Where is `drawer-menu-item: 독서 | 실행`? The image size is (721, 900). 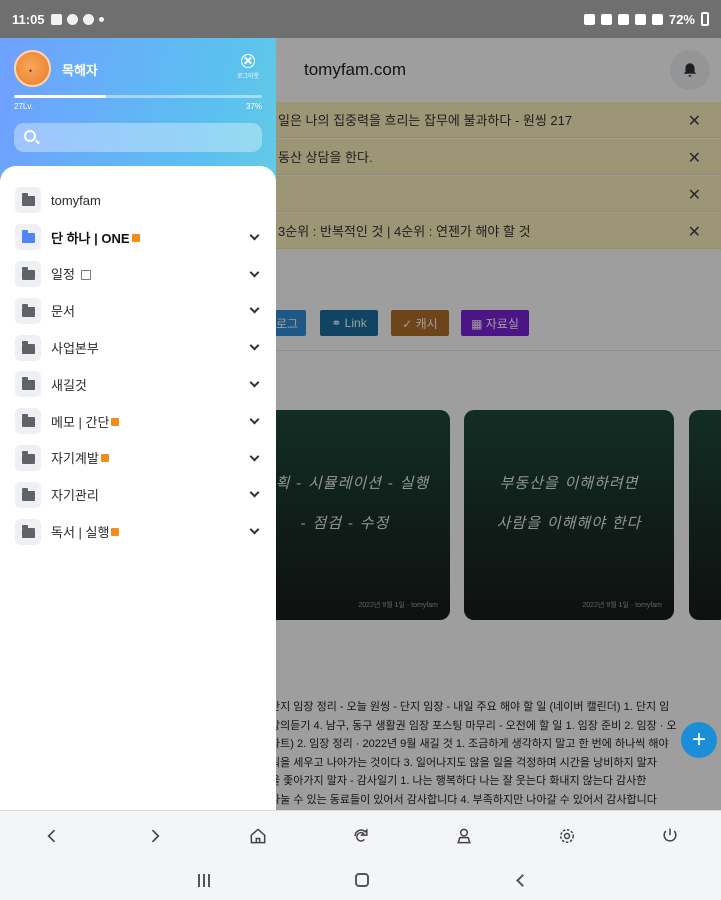 drawer-menu-item: 독서 | 실행 is located at coordinates (138, 531).